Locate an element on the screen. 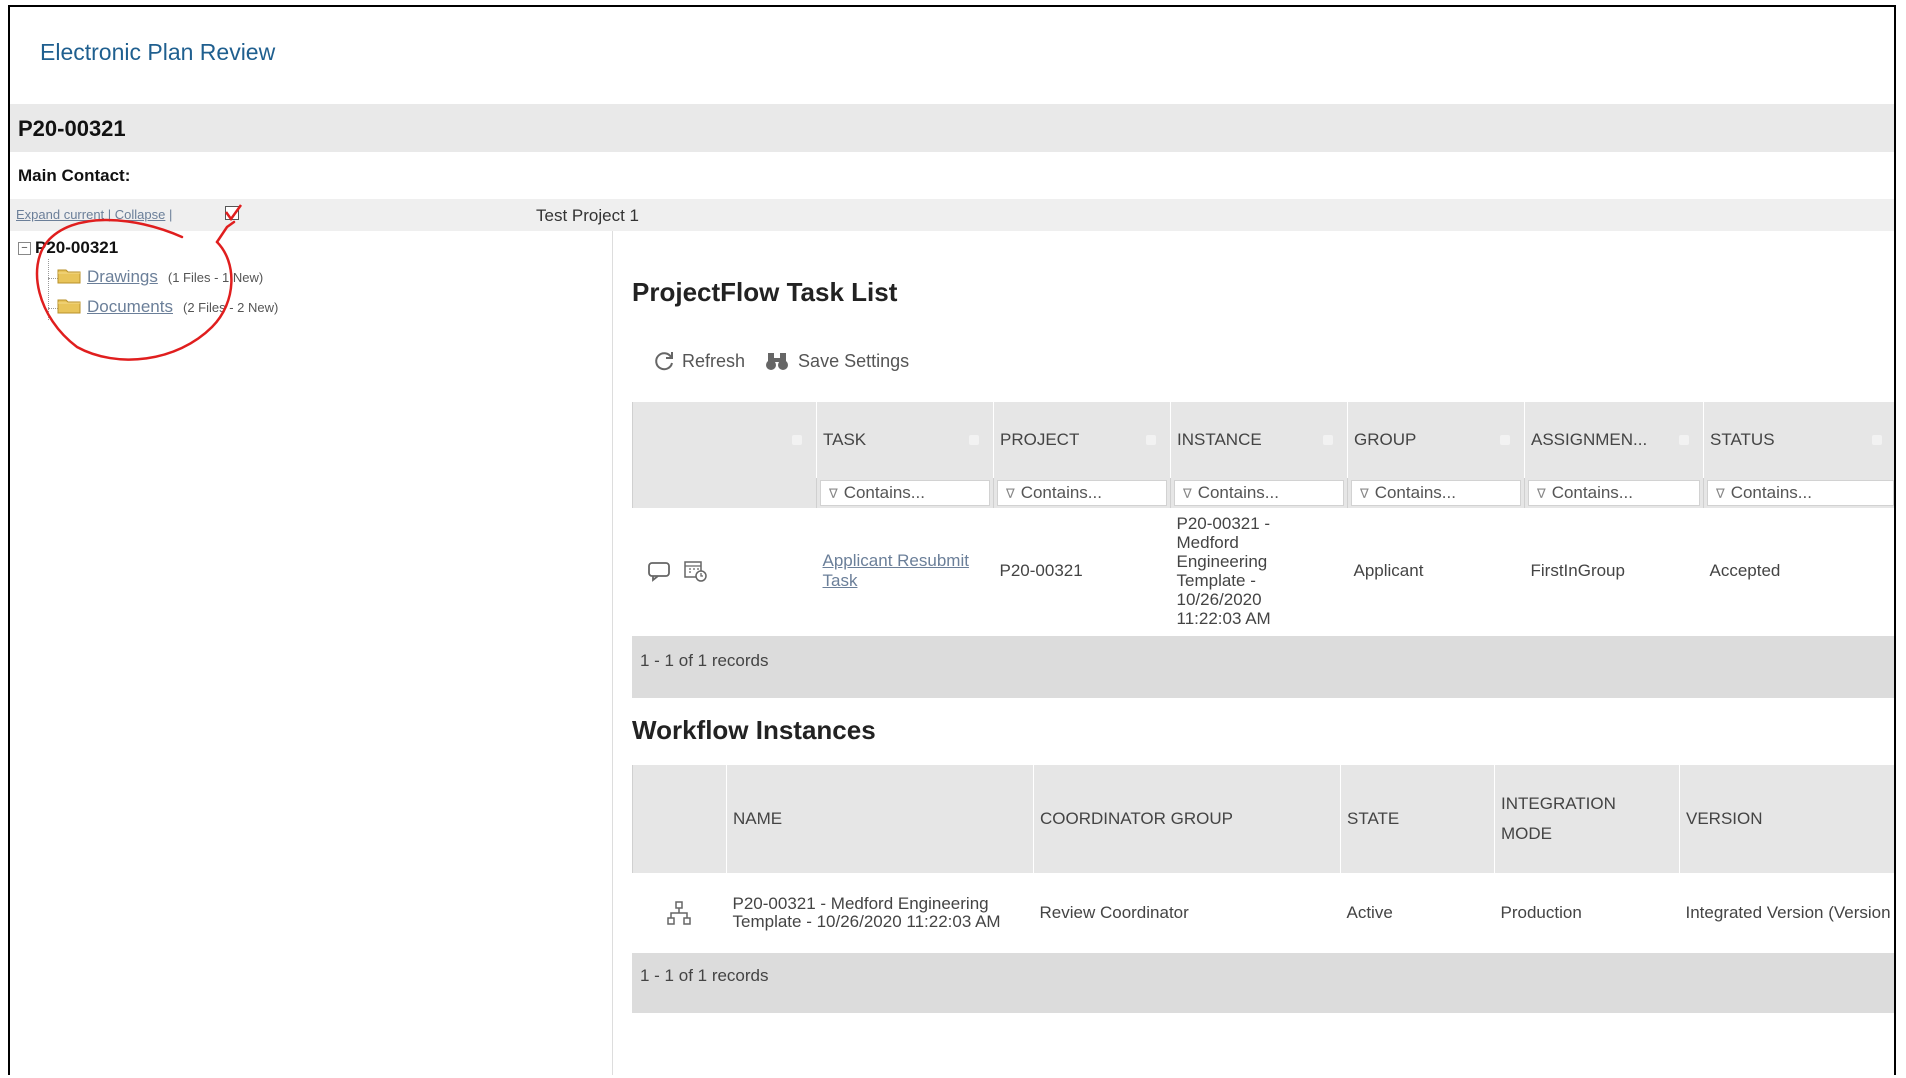  record-title: P20-00321 is located at coordinates (72, 128).